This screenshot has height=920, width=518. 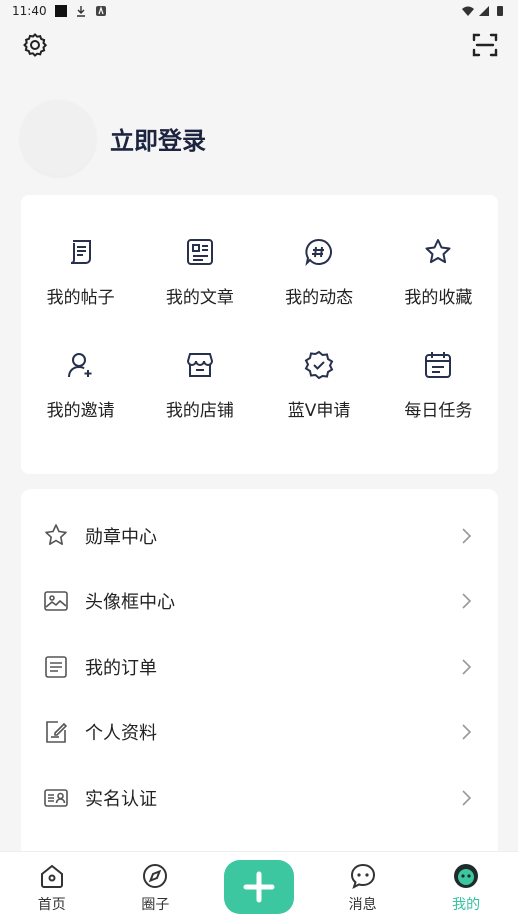 What do you see at coordinates (29, 11) in the screenshot?
I see `status-time: 11:40` at bounding box center [29, 11].